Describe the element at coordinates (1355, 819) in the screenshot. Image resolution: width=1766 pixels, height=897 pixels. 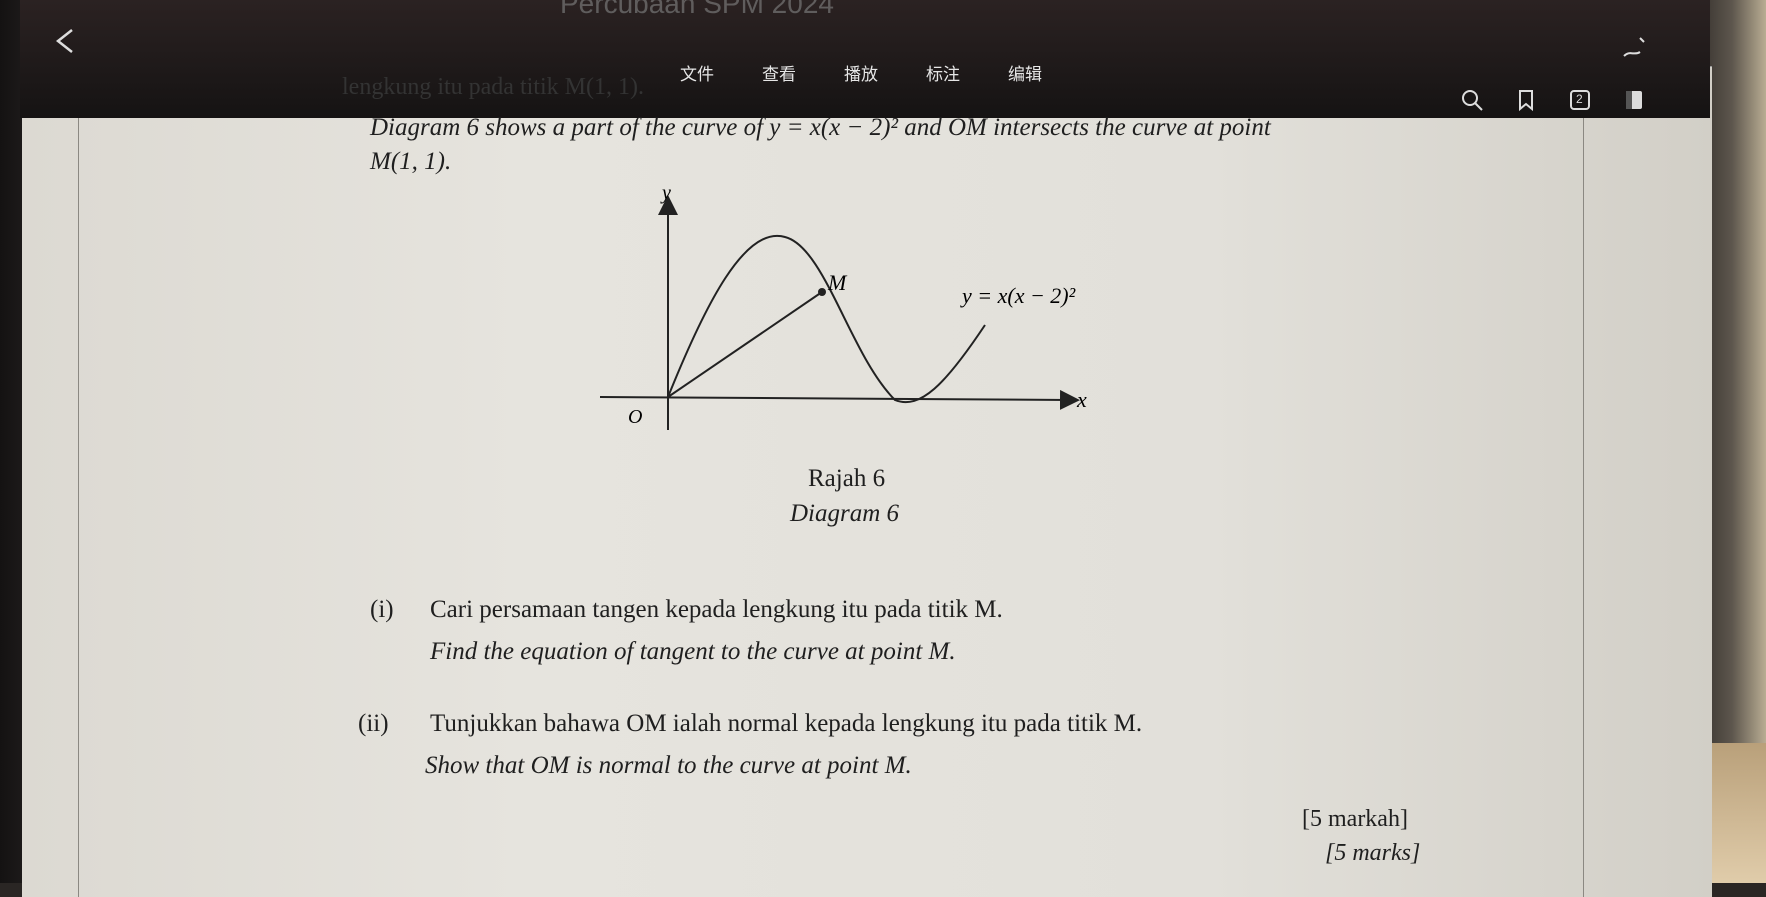
I see `marks-malay: [5 markah]` at that location.